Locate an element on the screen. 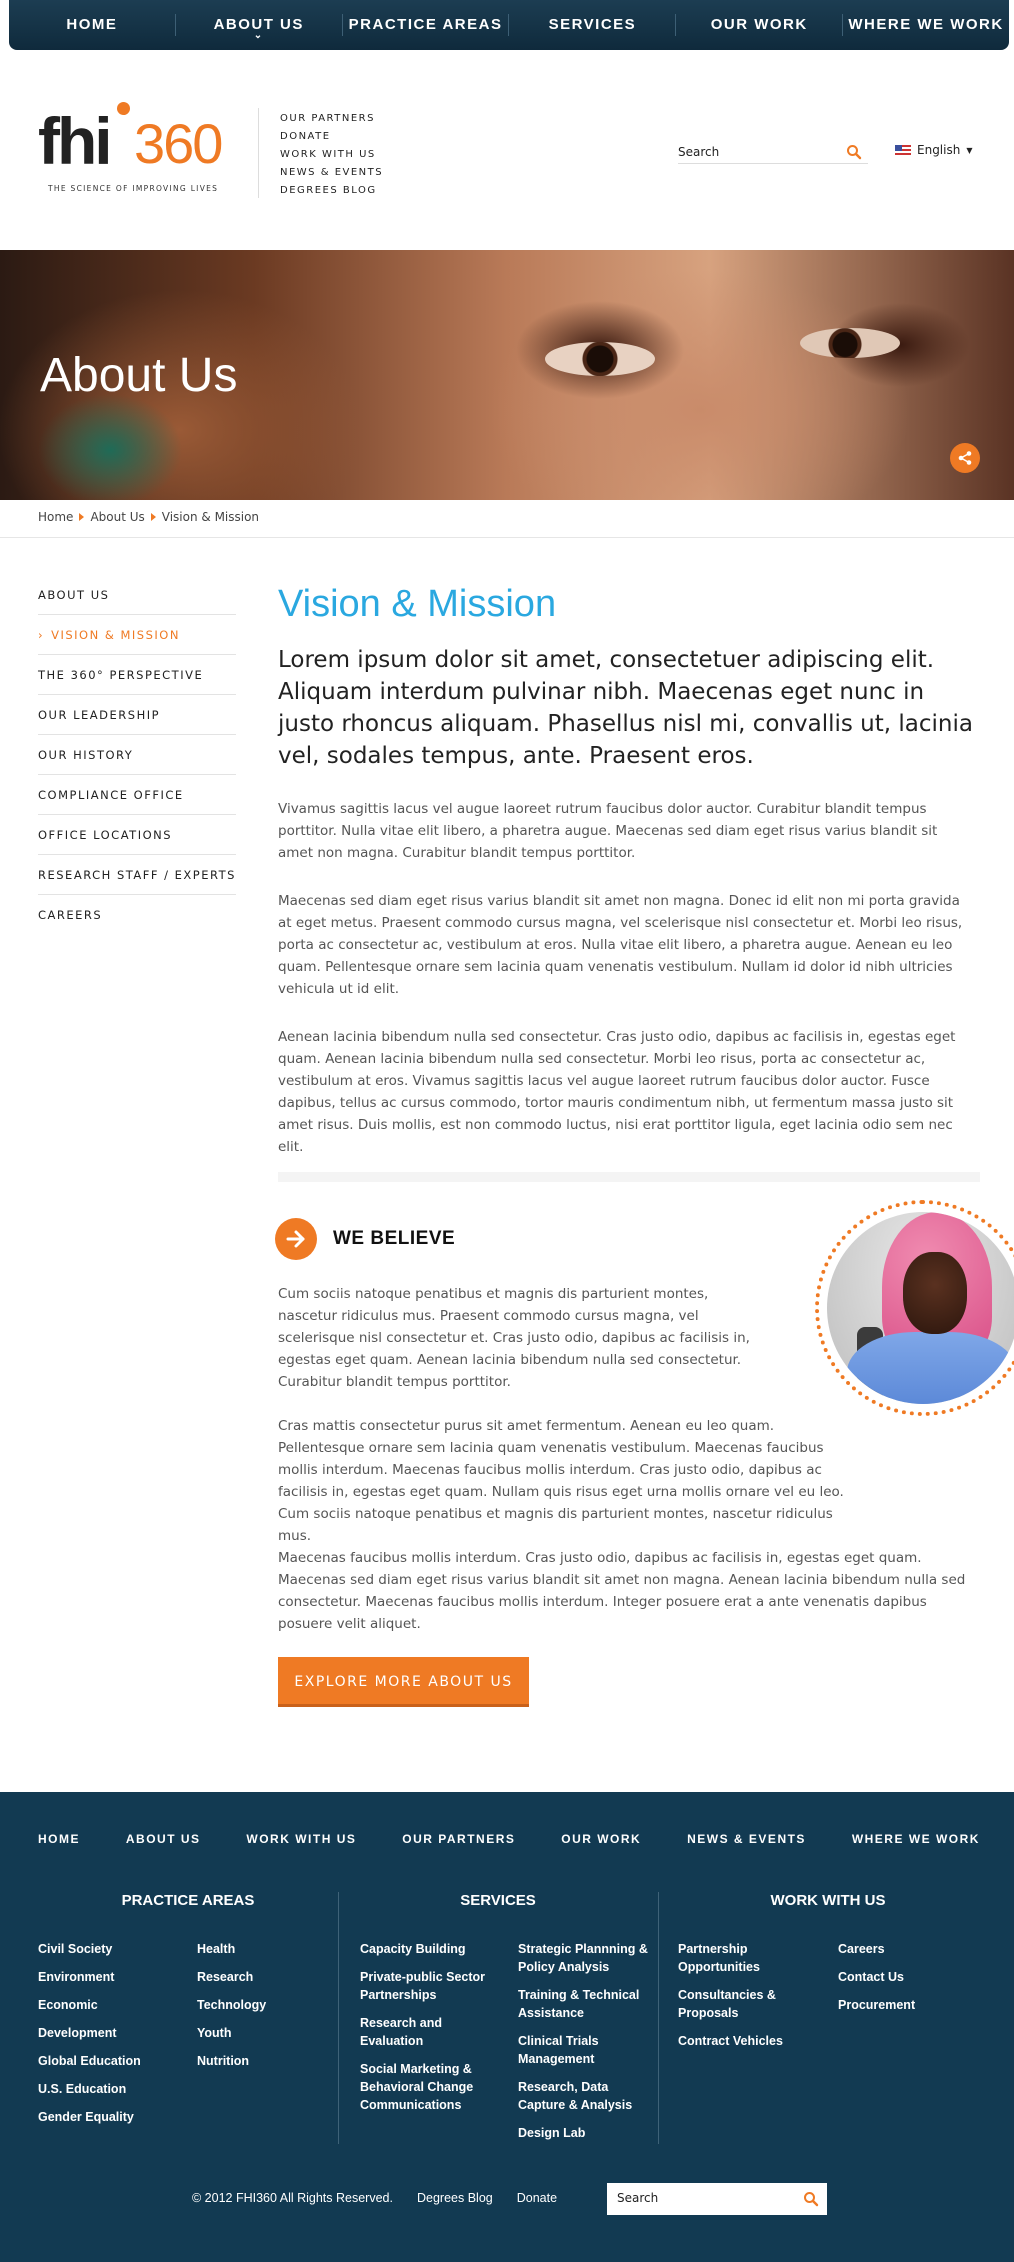  footer-link: Civil Society is located at coordinates (75, 1949).